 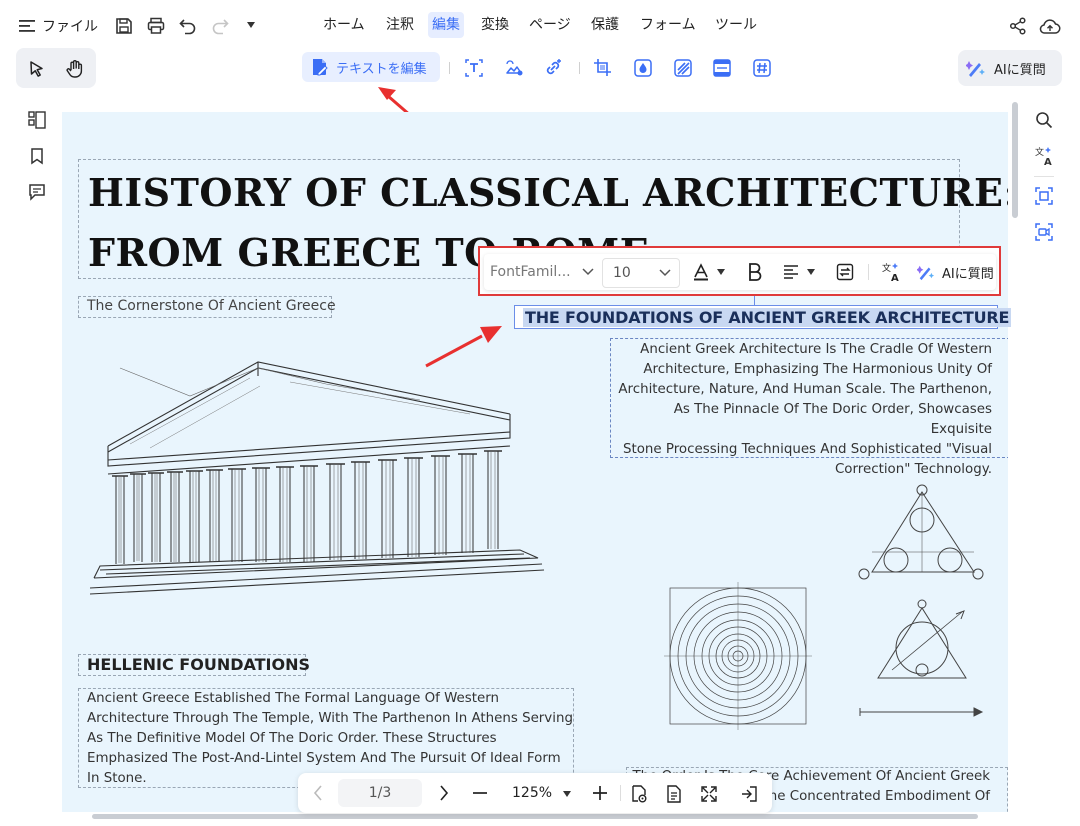 What do you see at coordinates (811, 272) in the screenshot?
I see `align-dropdown-icon` at bounding box center [811, 272].